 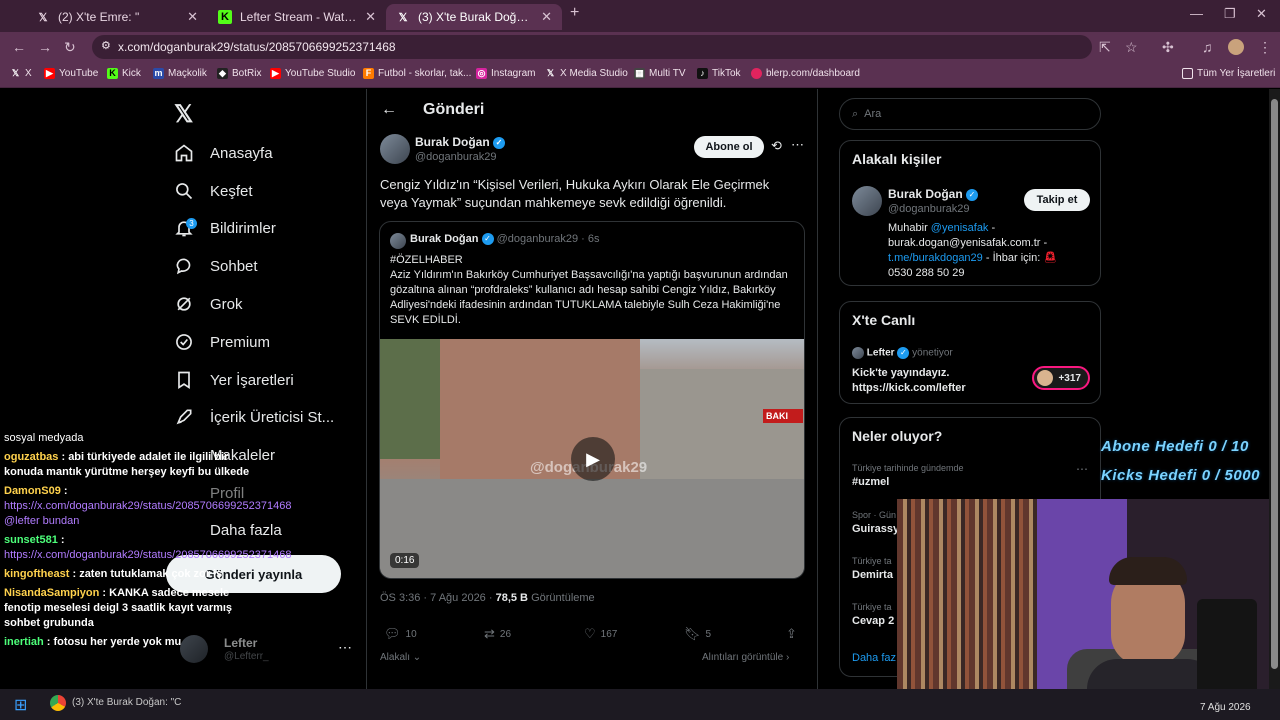 What do you see at coordinates (32, 491) in the screenshot?
I see `chat-username: DamonS09` at bounding box center [32, 491].